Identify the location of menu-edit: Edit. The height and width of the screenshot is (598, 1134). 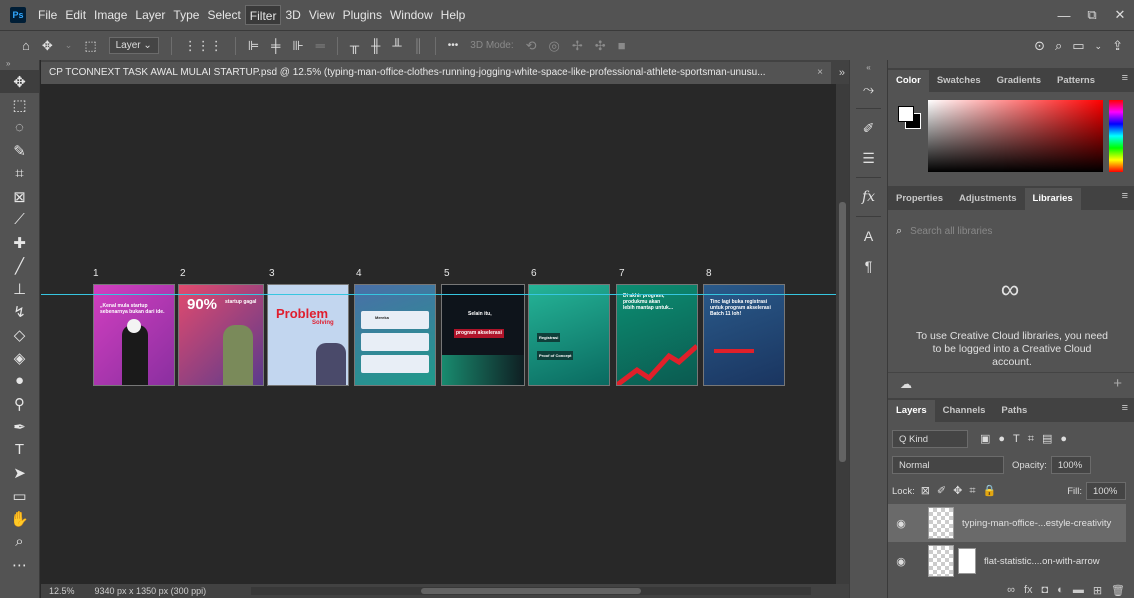
(75, 15).